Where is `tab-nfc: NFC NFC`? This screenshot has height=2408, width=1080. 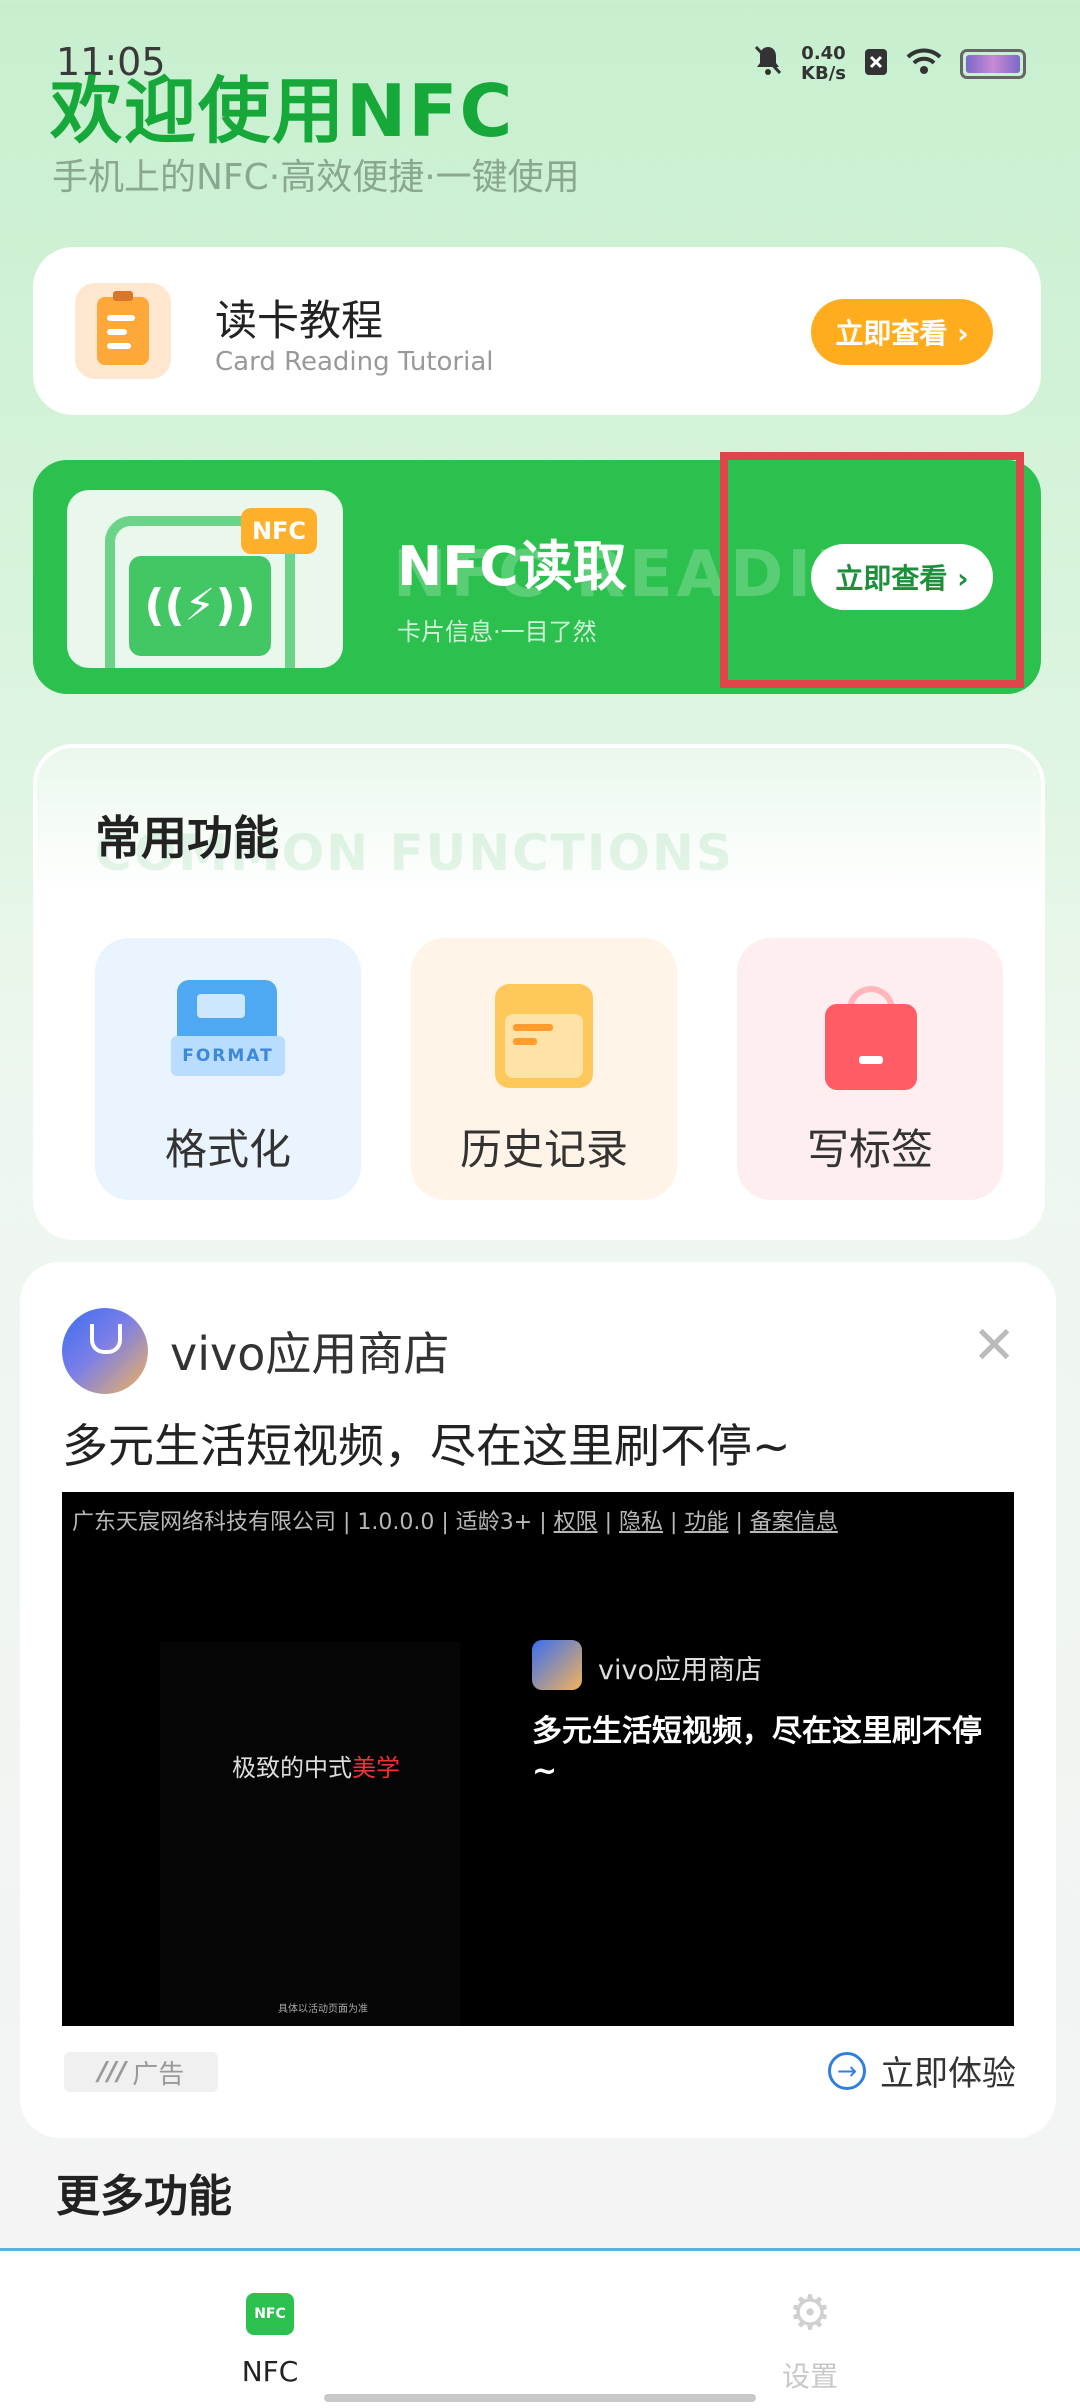 tab-nfc: NFC NFC is located at coordinates (270, 2329).